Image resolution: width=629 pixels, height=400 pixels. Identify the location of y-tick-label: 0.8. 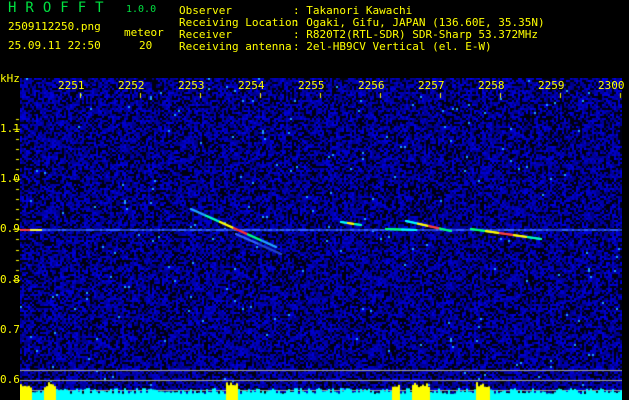
(10, 279).